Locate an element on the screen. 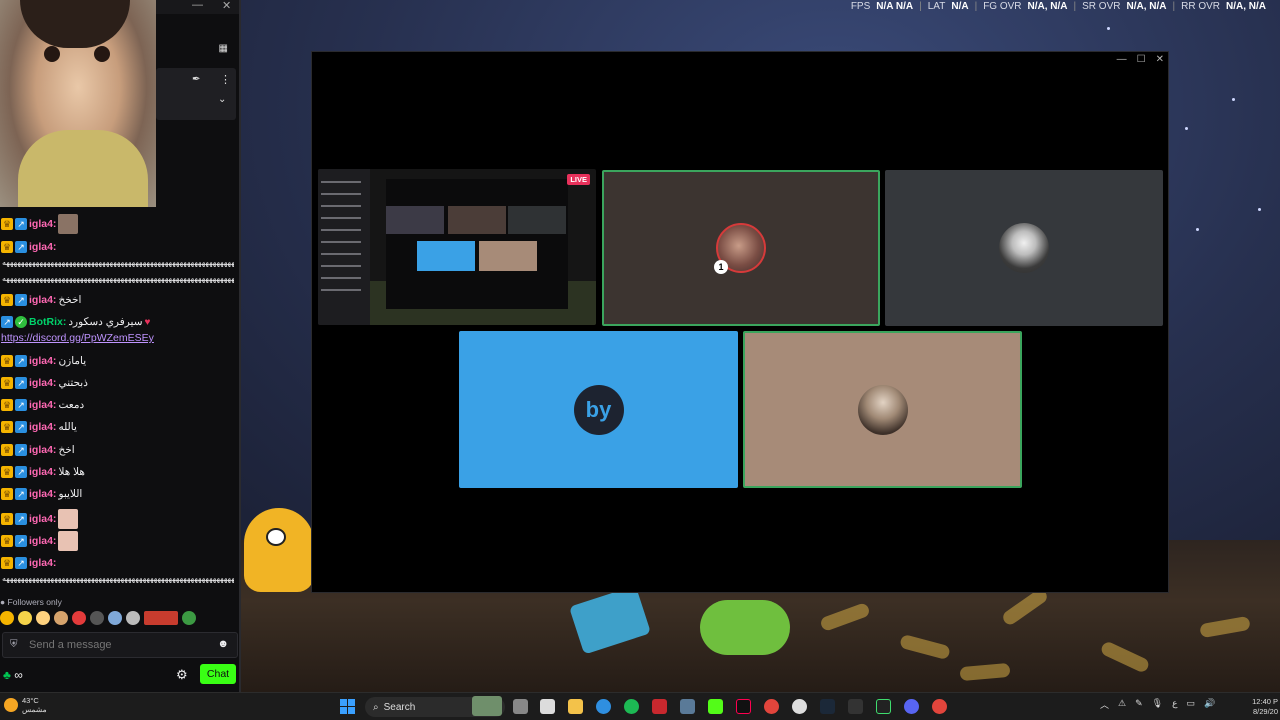 Image resolution: width=1280 pixels, height=720 pixels. badge-shield-icon: ⛨ is located at coordinates (14, 644).